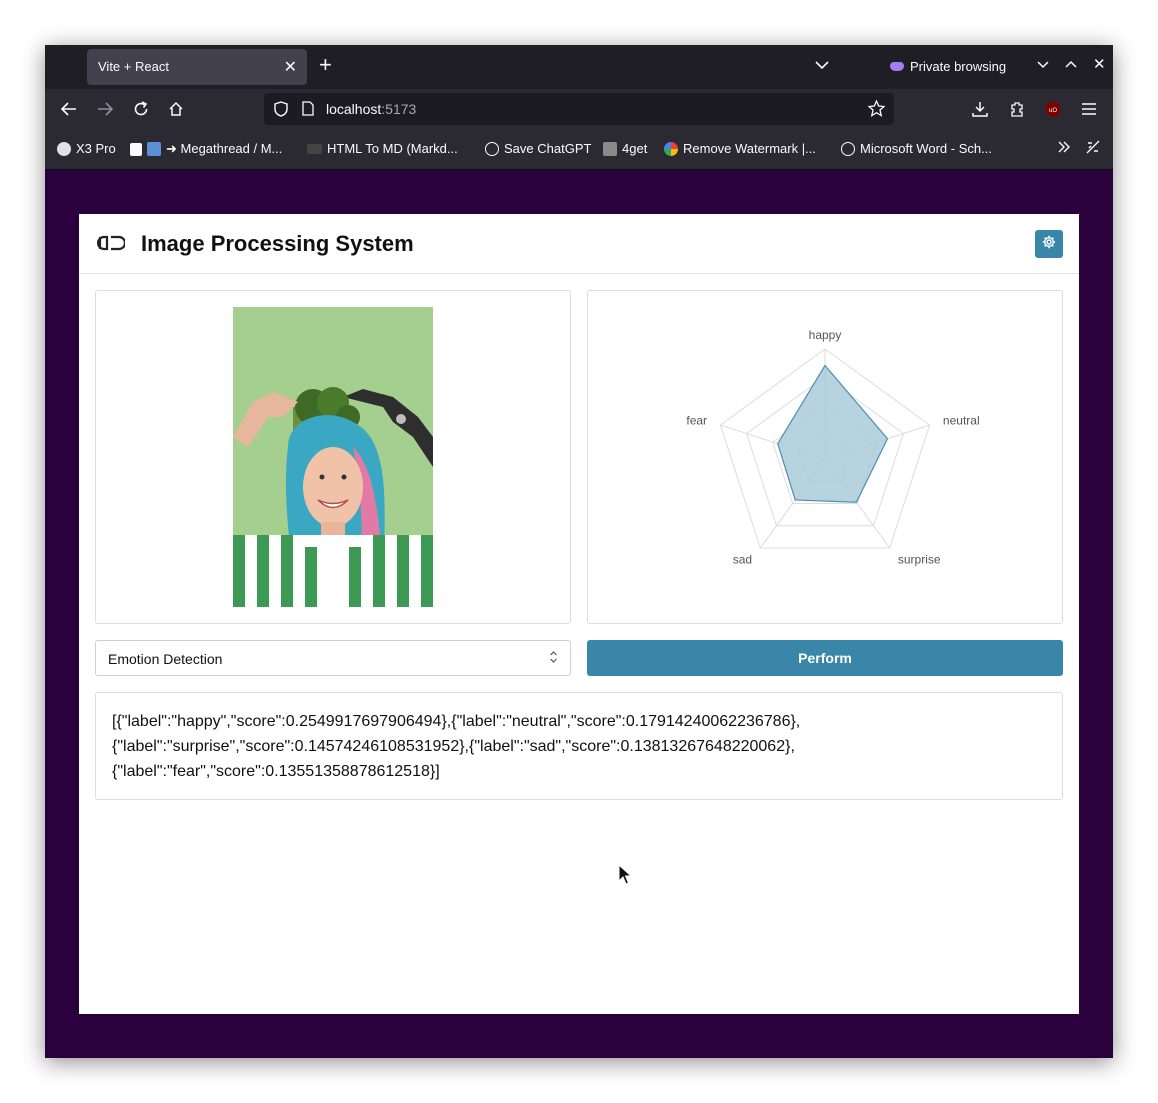 The image size is (1158, 1103). I want to click on task-select: Emotion Detection, so click(333, 658).